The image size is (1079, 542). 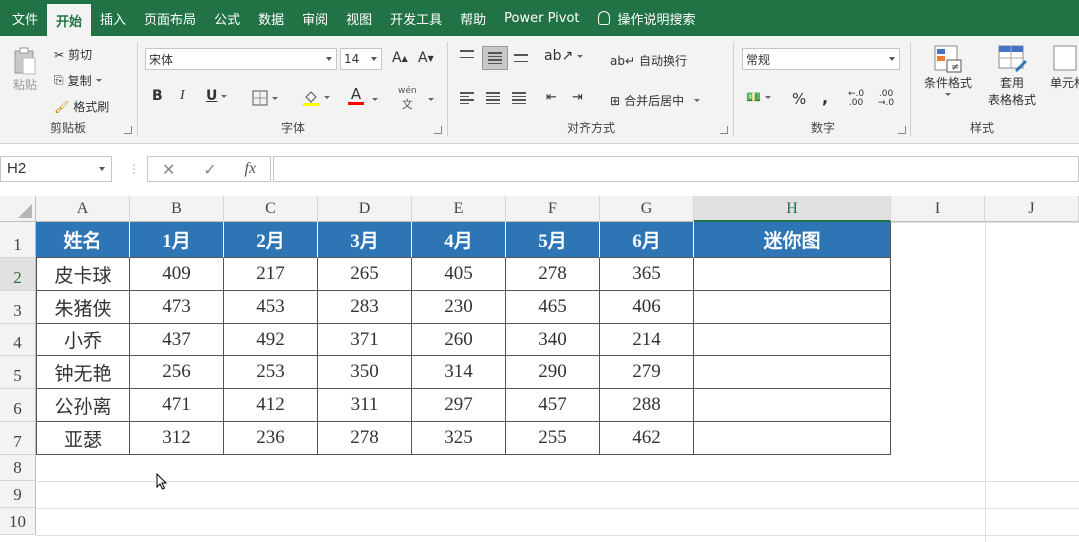 I want to click on menu-view: 视图, so click(x=359, y=18).